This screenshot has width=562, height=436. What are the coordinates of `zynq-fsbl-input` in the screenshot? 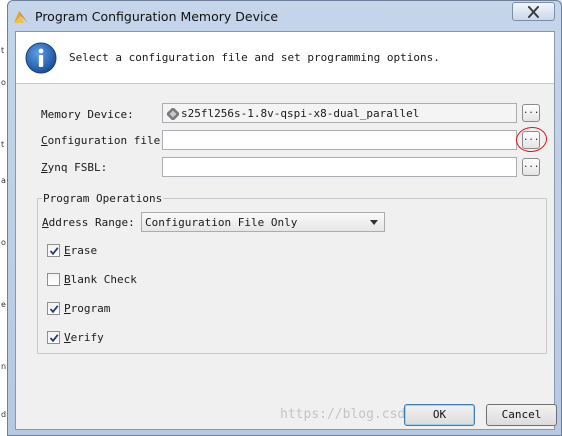 It's located at (339, 167).